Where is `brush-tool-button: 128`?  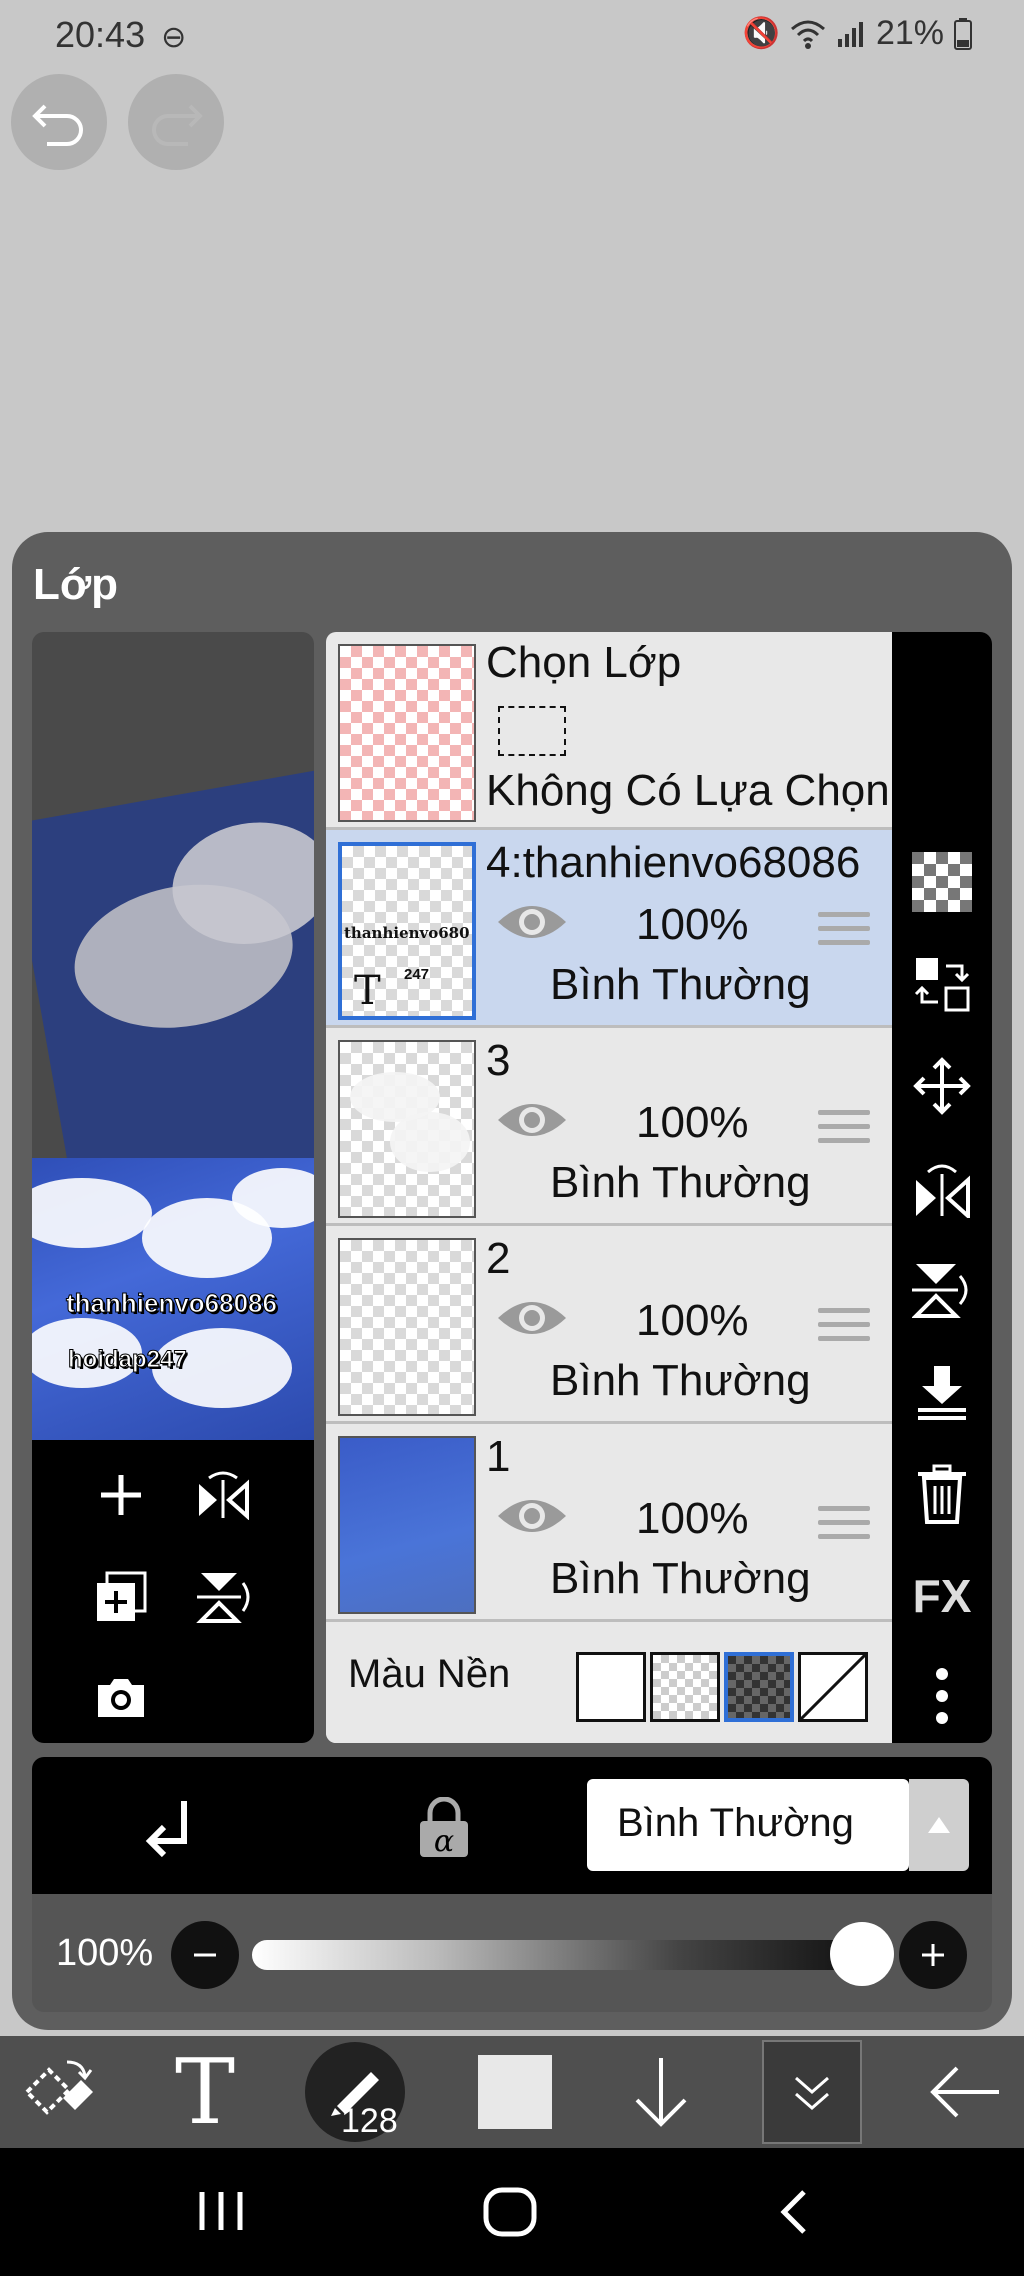 brush-tool-button: 128 is located at coordinates (355, 2092).